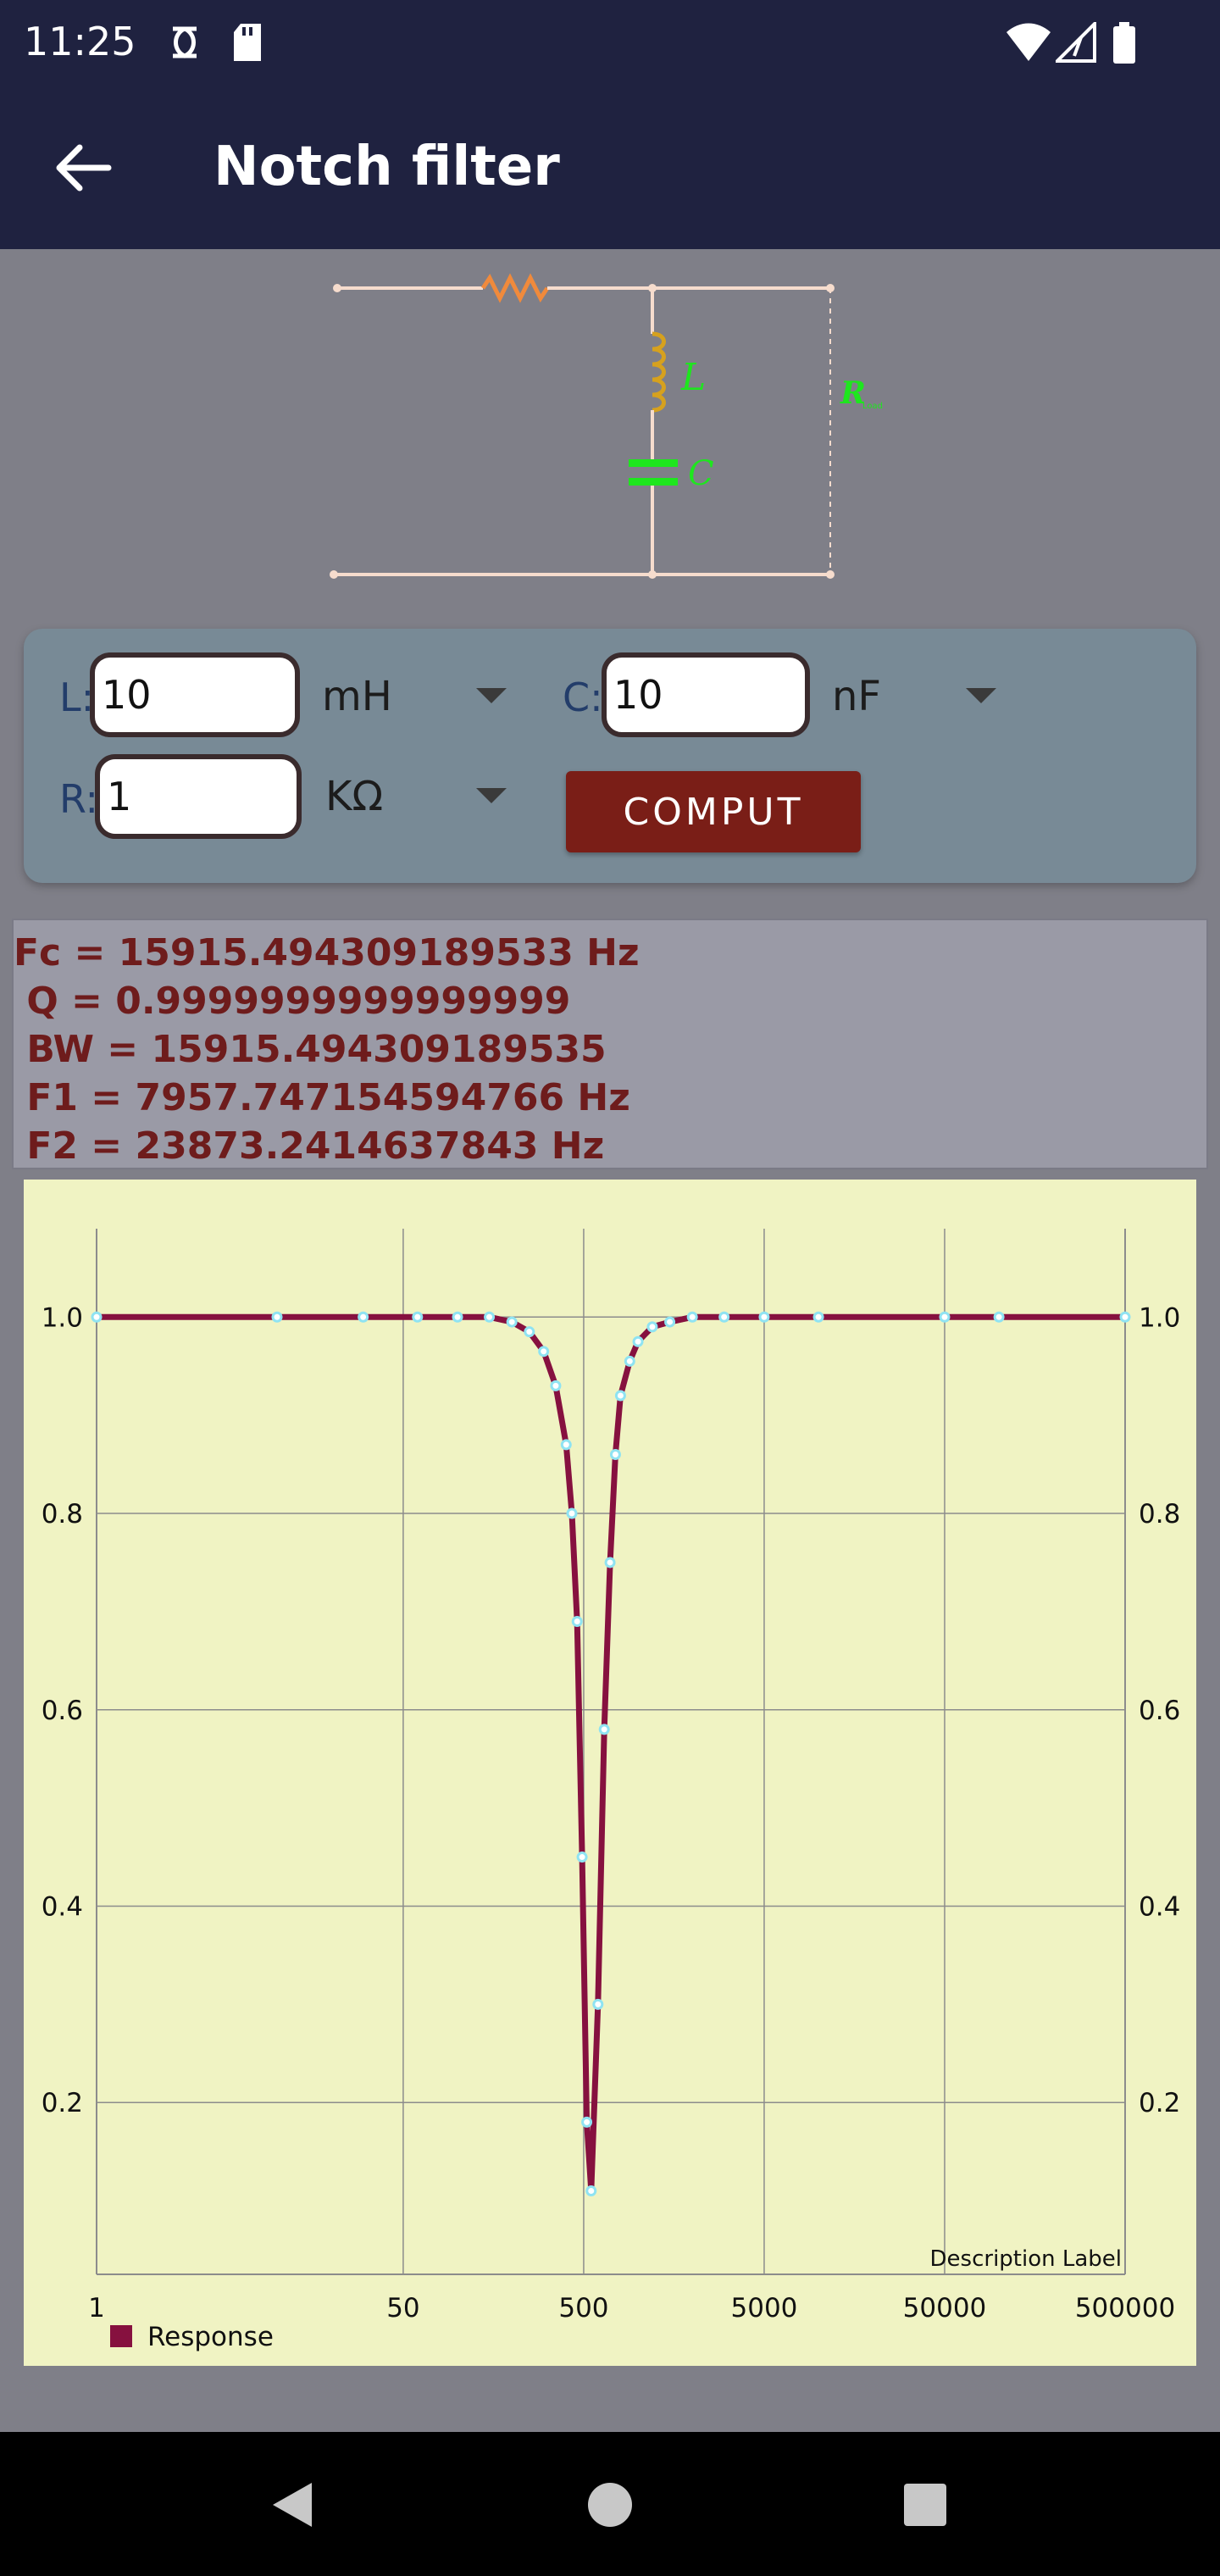 The height and width of the screenshot is (2576, 1220). I want to click on capacitance-input, so click(706, 694).